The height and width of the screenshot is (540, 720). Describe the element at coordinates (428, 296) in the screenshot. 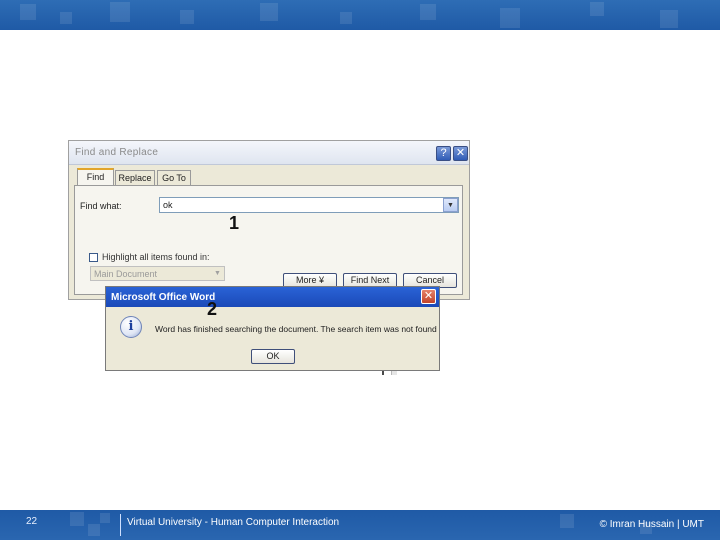

I see `message-close-button: ✕` at that location.